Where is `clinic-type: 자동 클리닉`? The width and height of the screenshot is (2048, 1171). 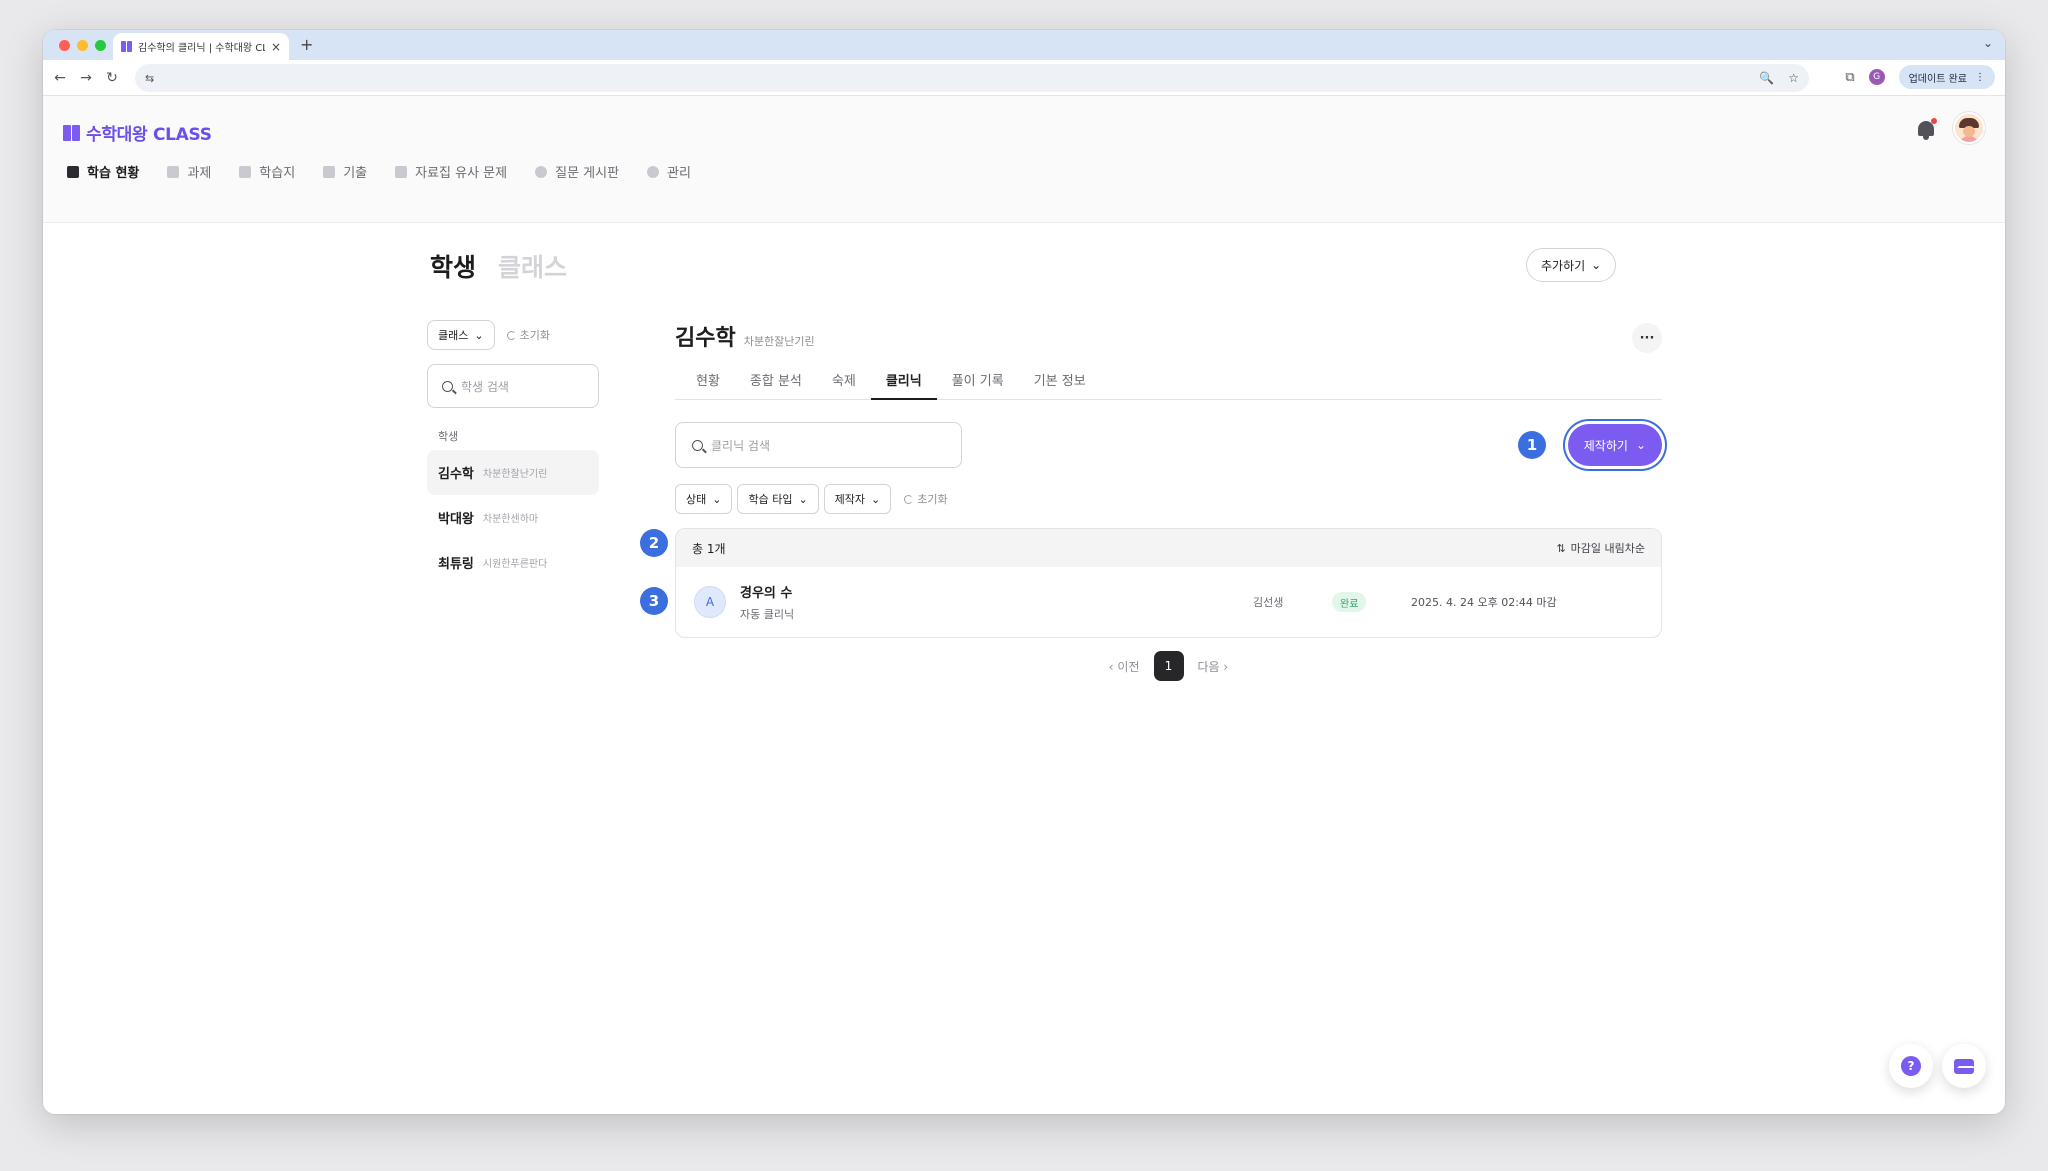
clinic-type: 자동 클리닉 is located at coordinates (767, 614).